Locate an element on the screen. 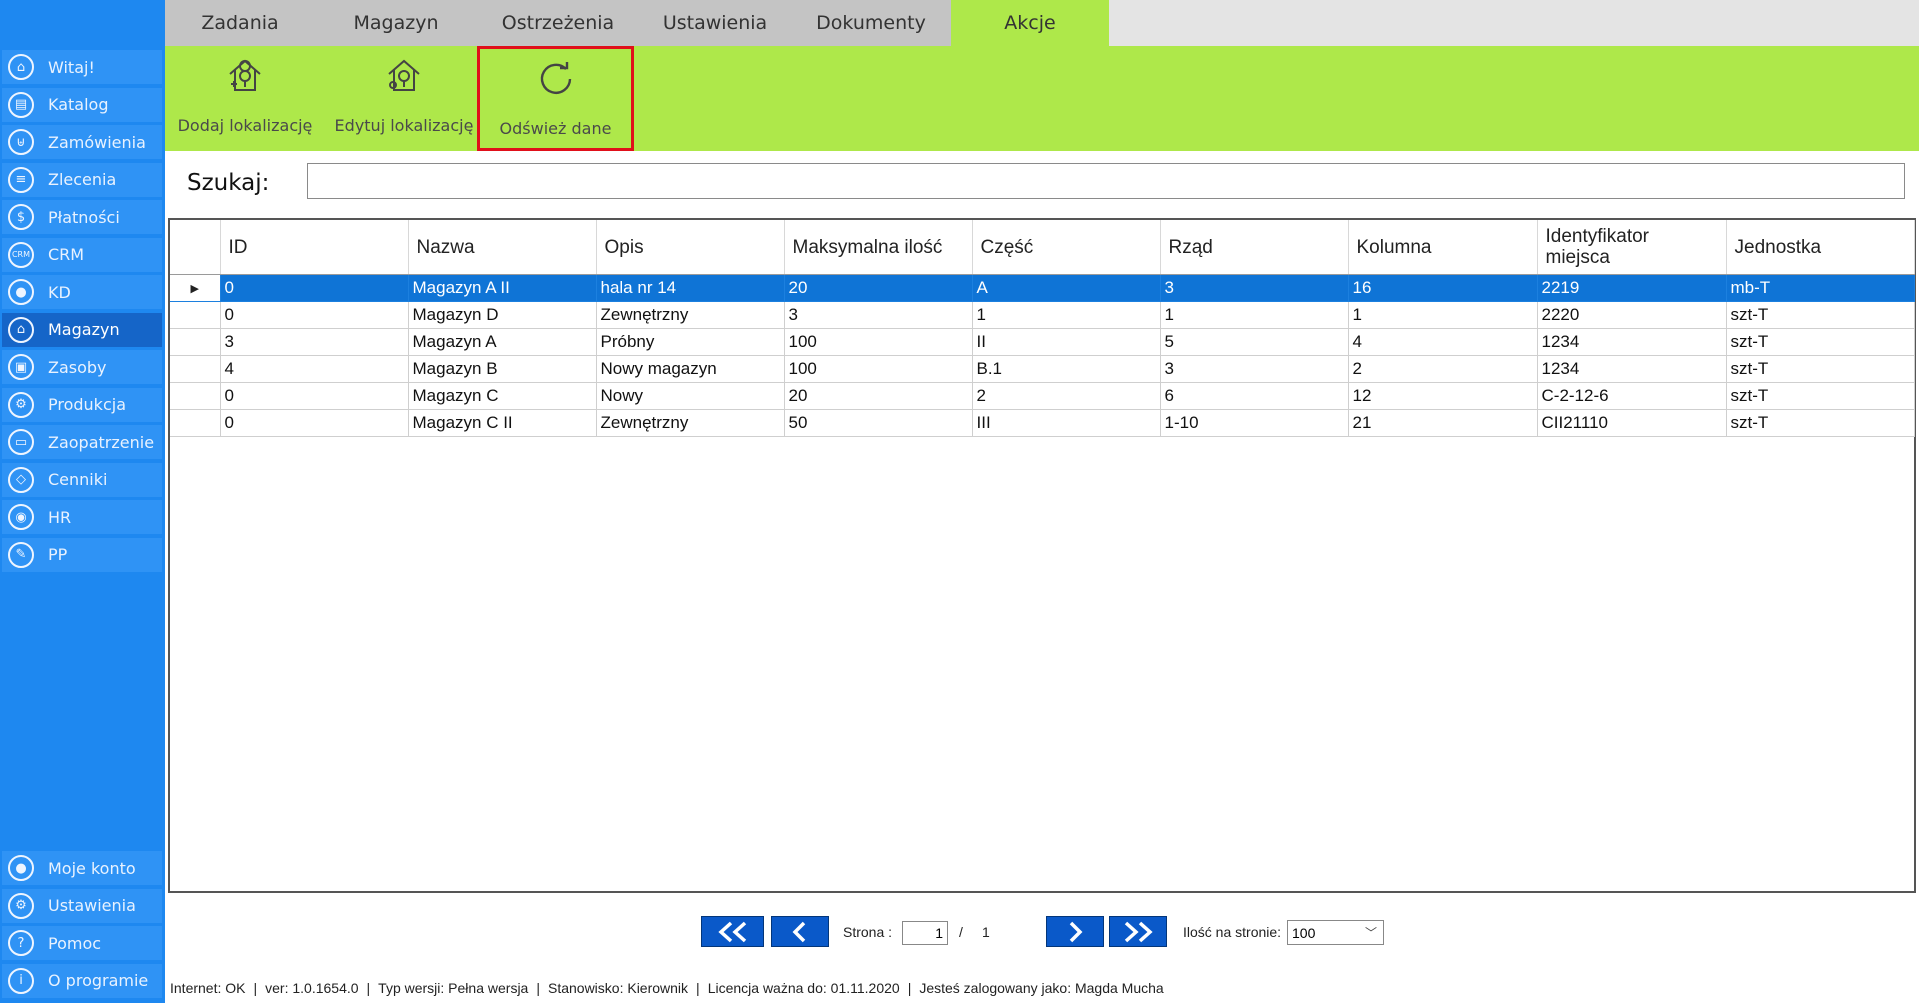 This screenshot has height=1003, width=1919. table-cell: CII21110 is located at coordinates (1632, 423).